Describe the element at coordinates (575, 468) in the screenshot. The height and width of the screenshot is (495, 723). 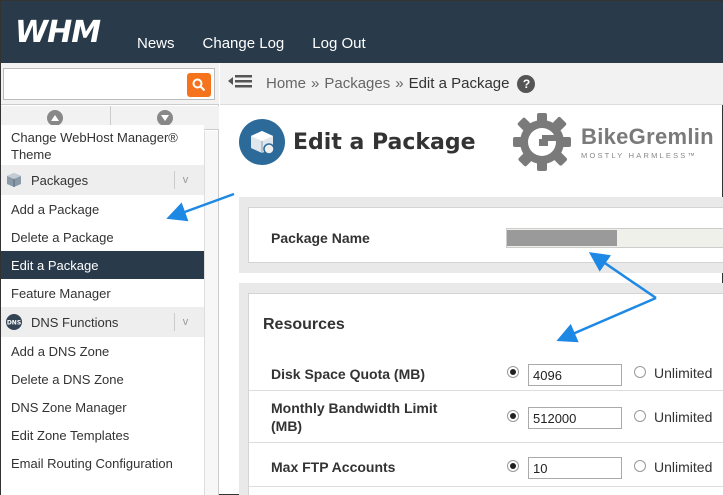
I see `ftp-accounts-input` at that location.